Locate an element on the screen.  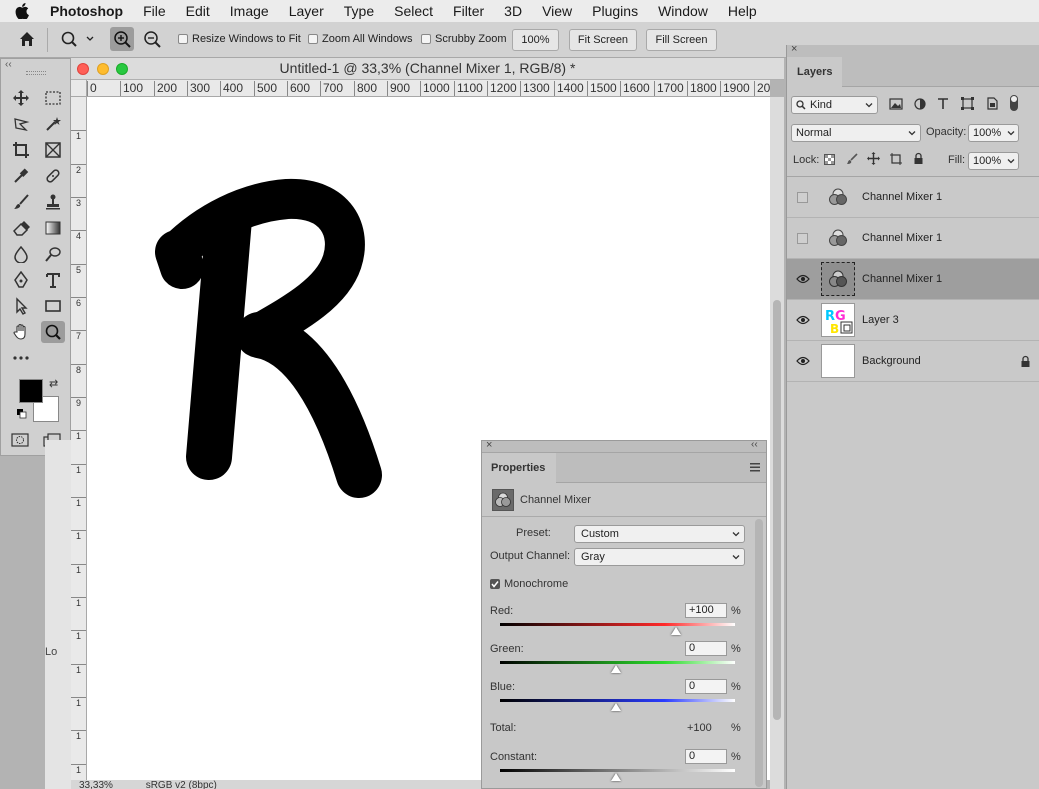
menu-view: View is located at coordinates (557, 11).